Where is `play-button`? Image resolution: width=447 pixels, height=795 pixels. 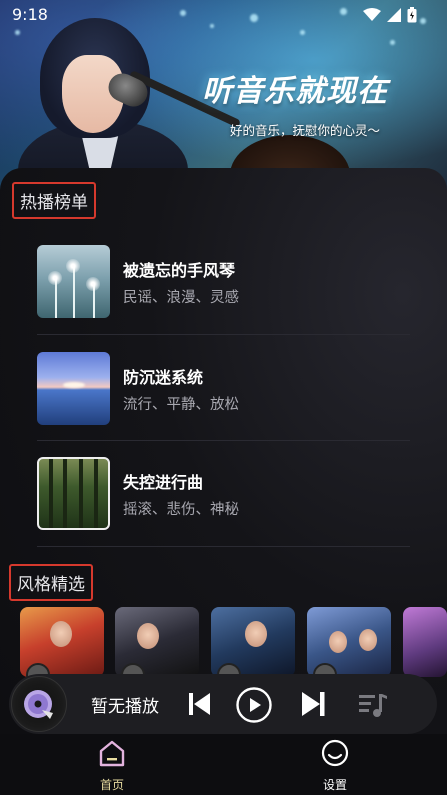 play-button is located at coordinates (254, 705).